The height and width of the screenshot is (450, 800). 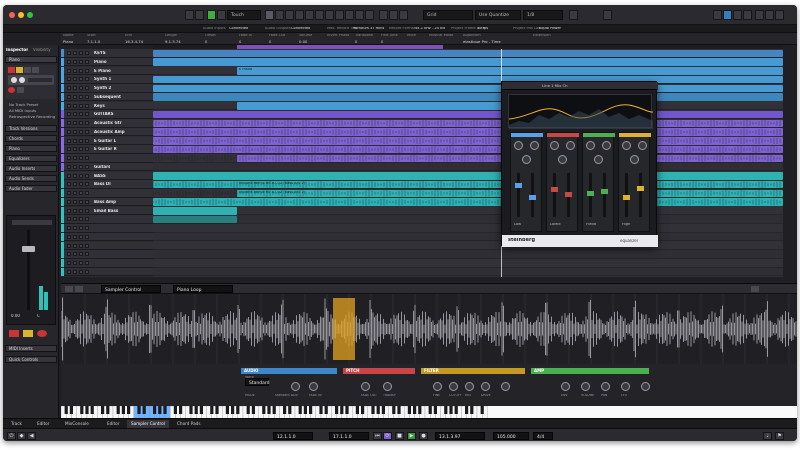 What do you see at coordinates (747, 15) in the screenshot?
I see `right-zone-icon` at bounding box center [747, 15].